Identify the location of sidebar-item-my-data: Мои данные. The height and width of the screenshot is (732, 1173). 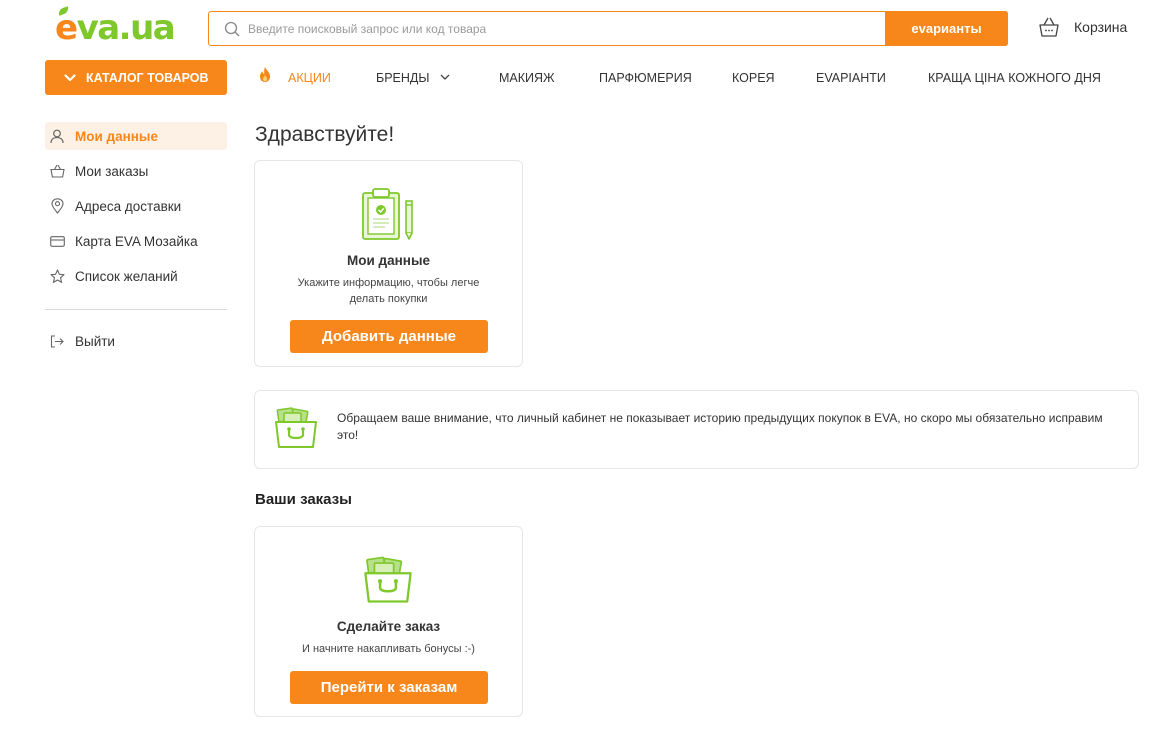
(136, 136).